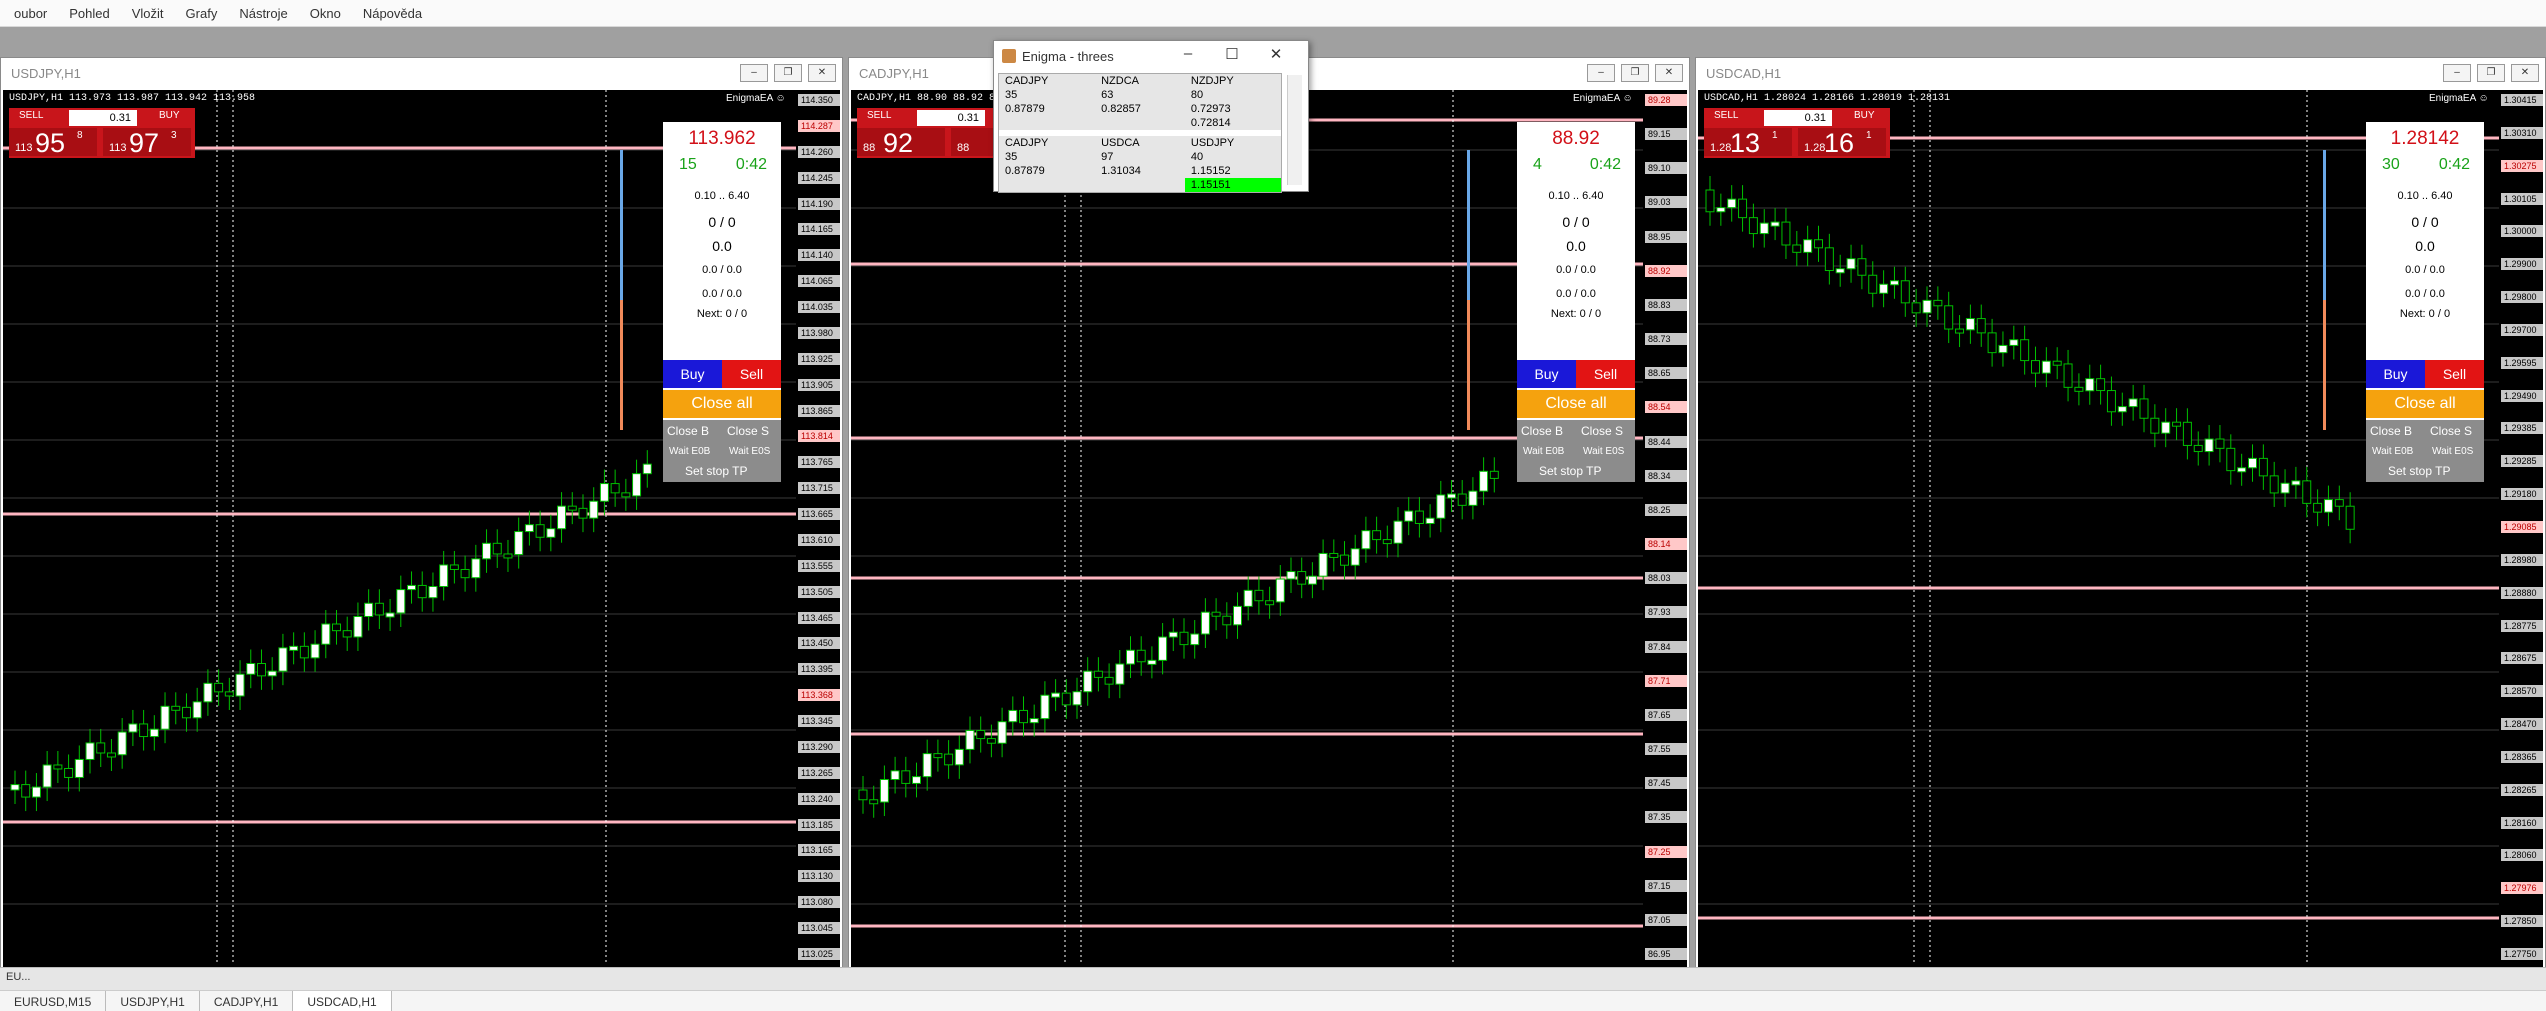  I want to click on buy-price-button: 1.28 16 1, so click(1842, 143).